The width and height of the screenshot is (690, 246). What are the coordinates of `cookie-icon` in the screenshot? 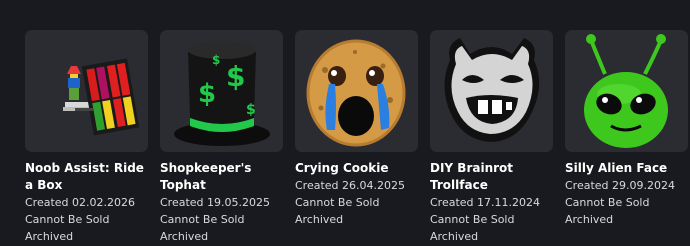 It's located at (356, 93).